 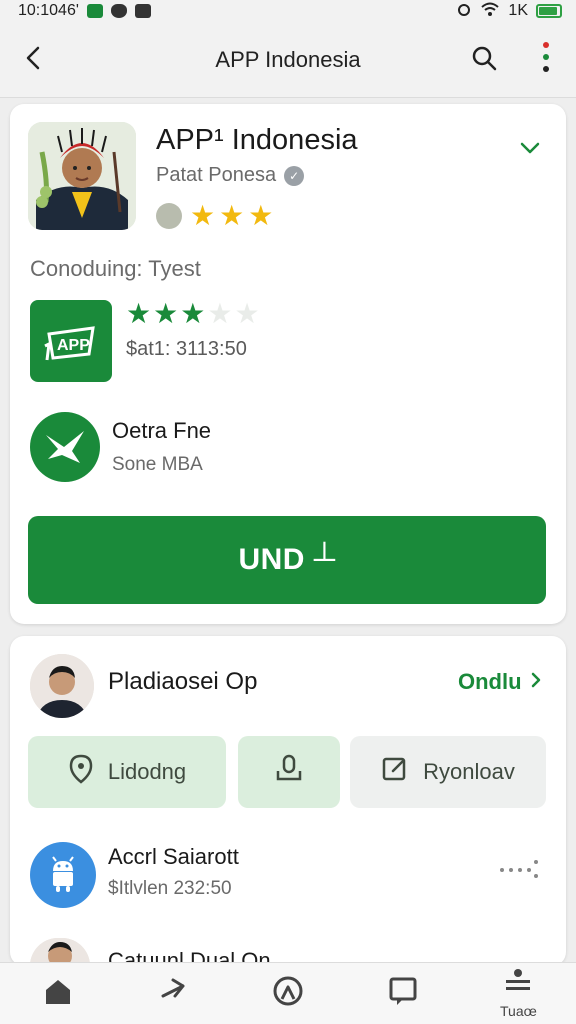 I want to click on chip-location-label: Lidodng, so click(x=147, y=771).